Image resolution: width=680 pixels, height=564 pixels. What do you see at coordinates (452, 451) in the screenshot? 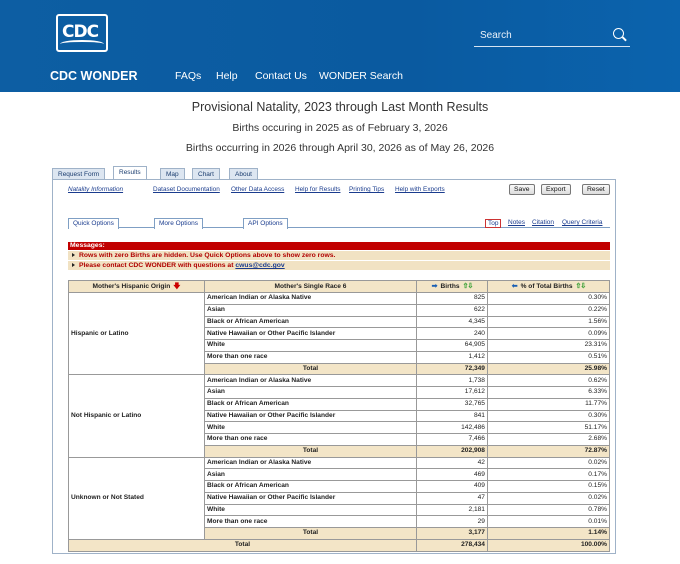
I see `total-births-cell: 202,908` at bounding box center [452, 451].